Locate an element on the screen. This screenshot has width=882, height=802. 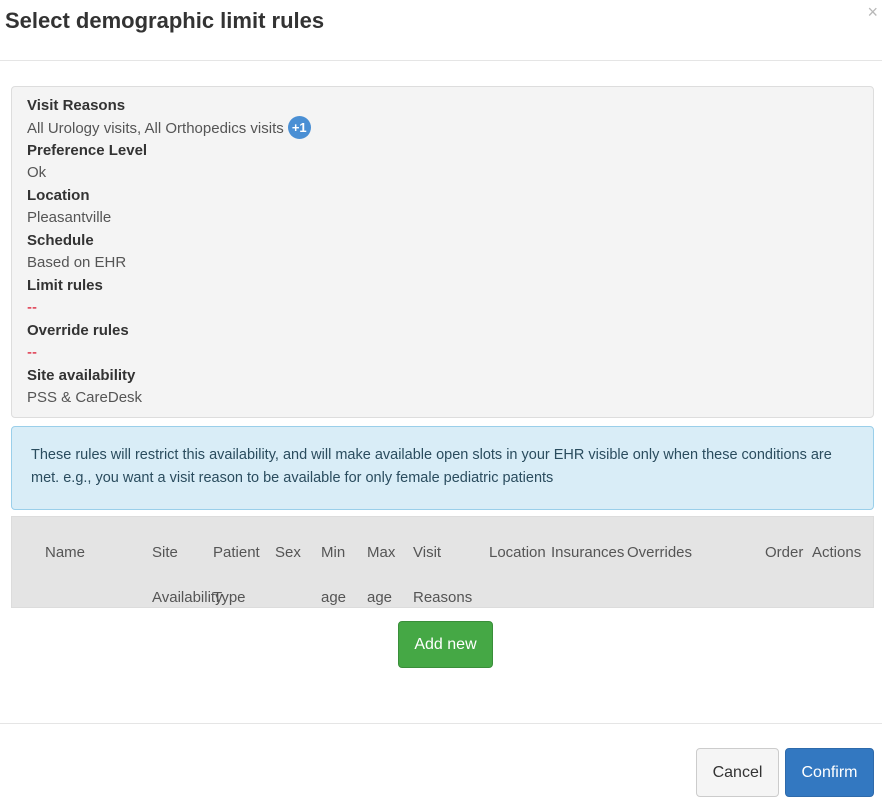
column-order: Order is located at coordinates (784, 552).